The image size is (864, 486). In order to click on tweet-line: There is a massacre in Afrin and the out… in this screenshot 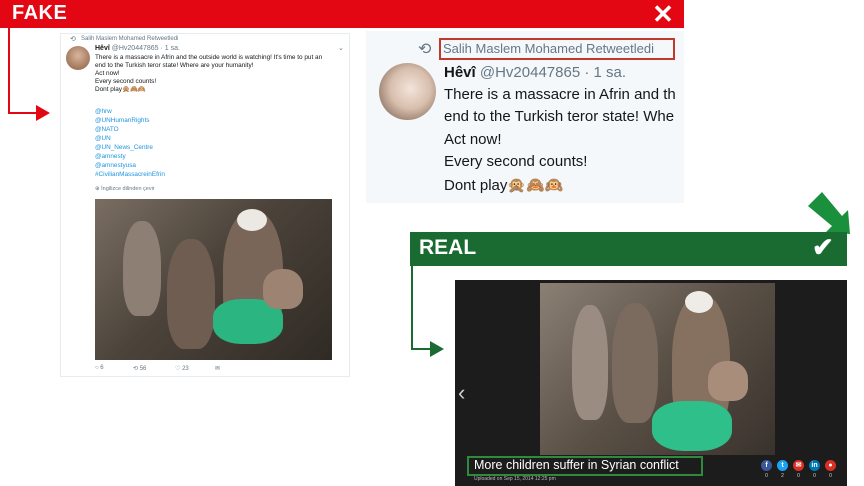, I will do `click(209, 57)`.